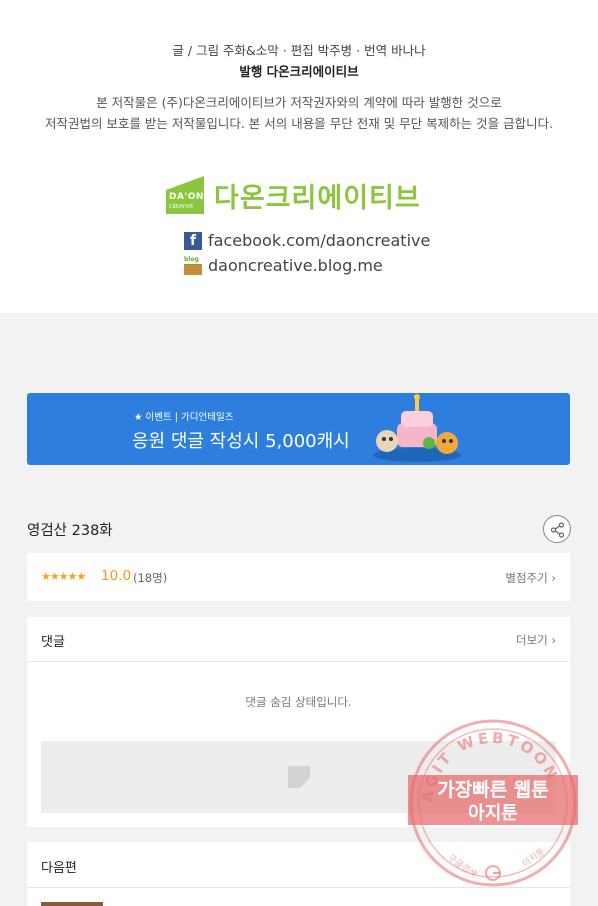  Describe the element at coordinates (241, 441) in the screenshot. I see `banner-title: 응원 댓글 작성시 5,000캐시` at that location.